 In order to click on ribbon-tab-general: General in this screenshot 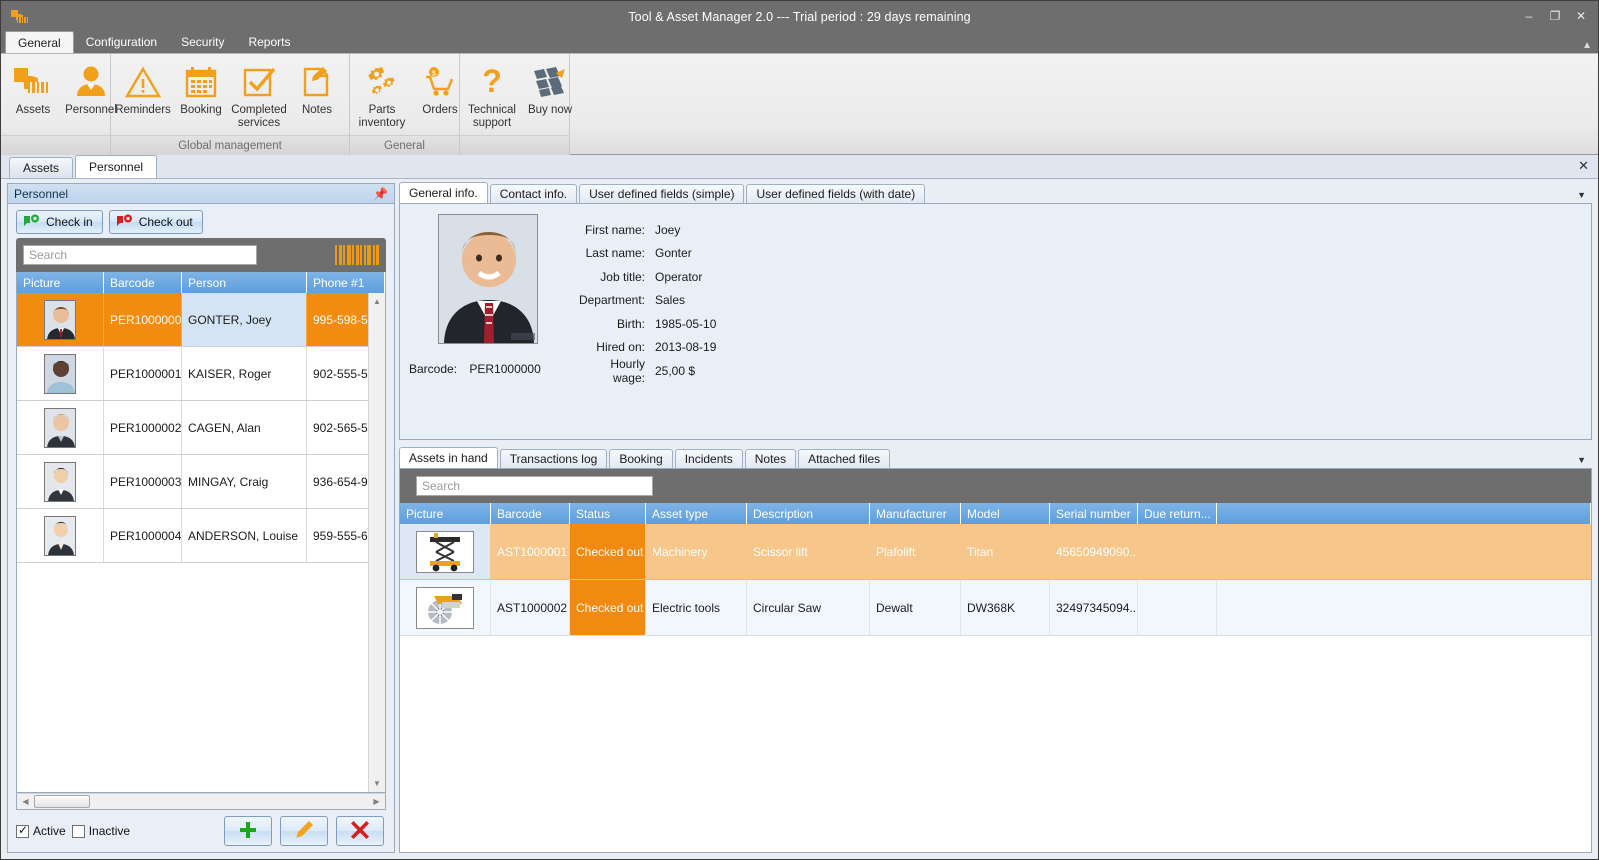, I will do `click(39, 42)`.